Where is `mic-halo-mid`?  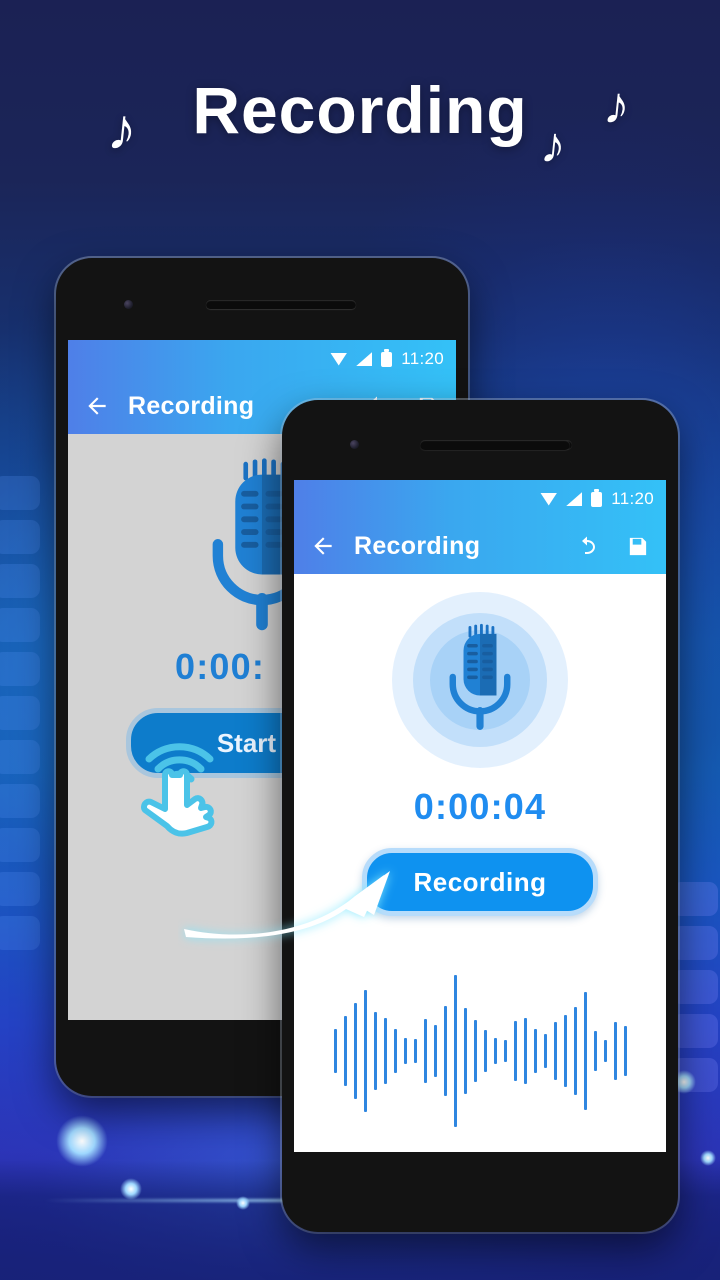 mic-halo-mid is located at coordinates (480, 680).